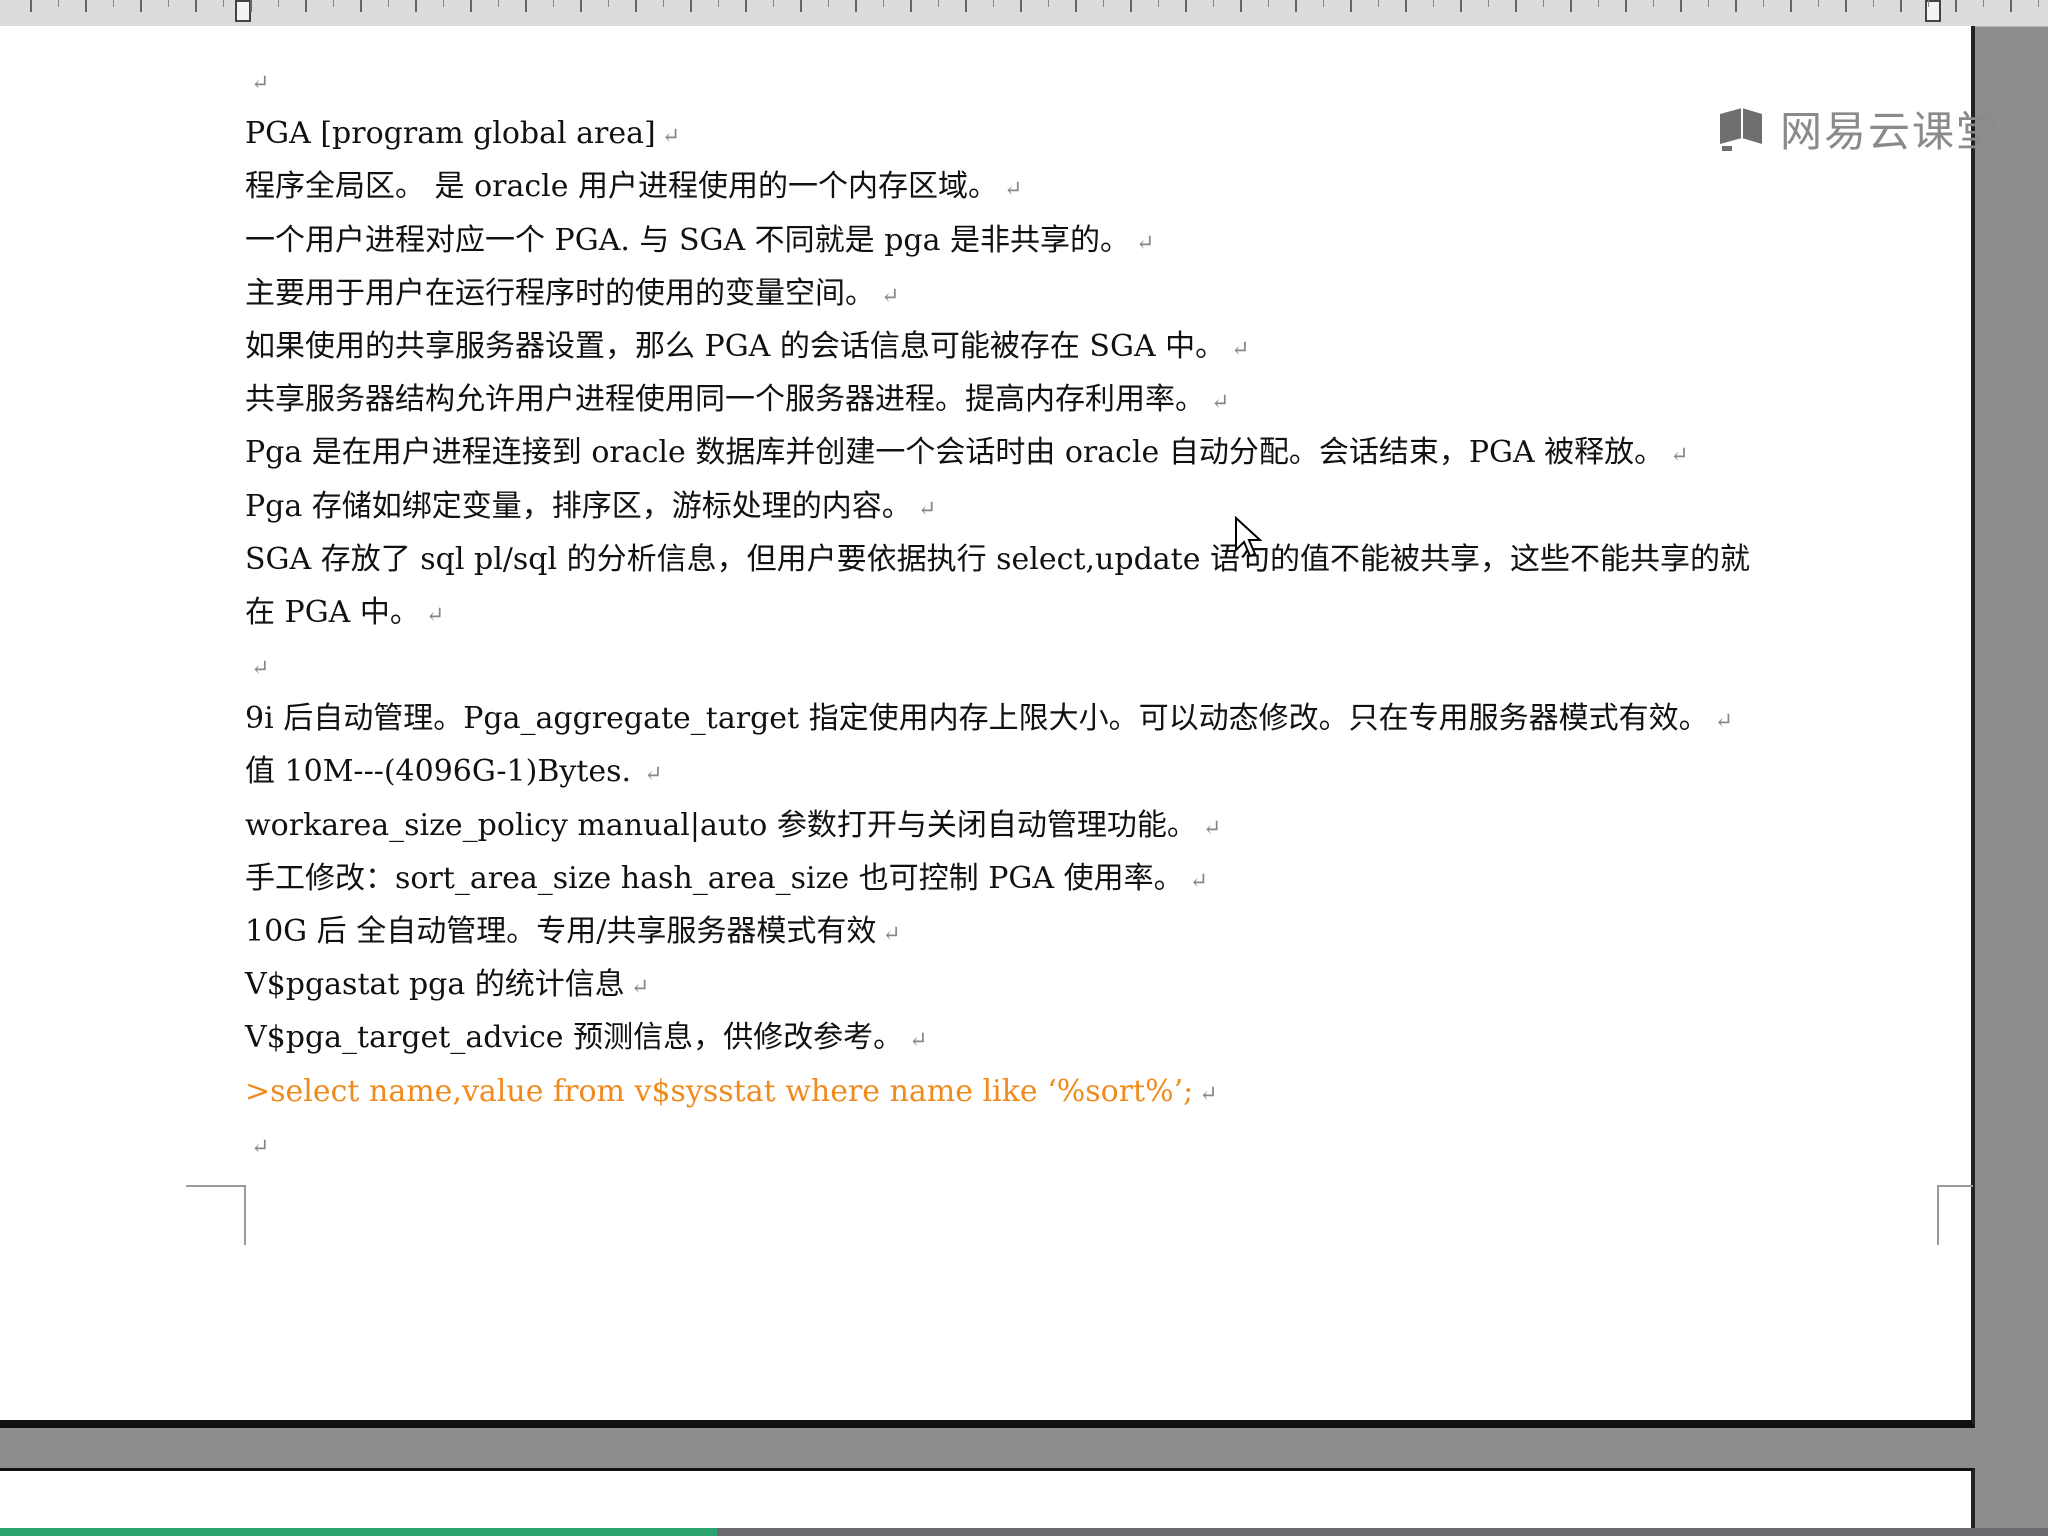 The image size is (2048, 1536). I want to click on watermark-logo: 网易云课堂, so click(1858, 128).